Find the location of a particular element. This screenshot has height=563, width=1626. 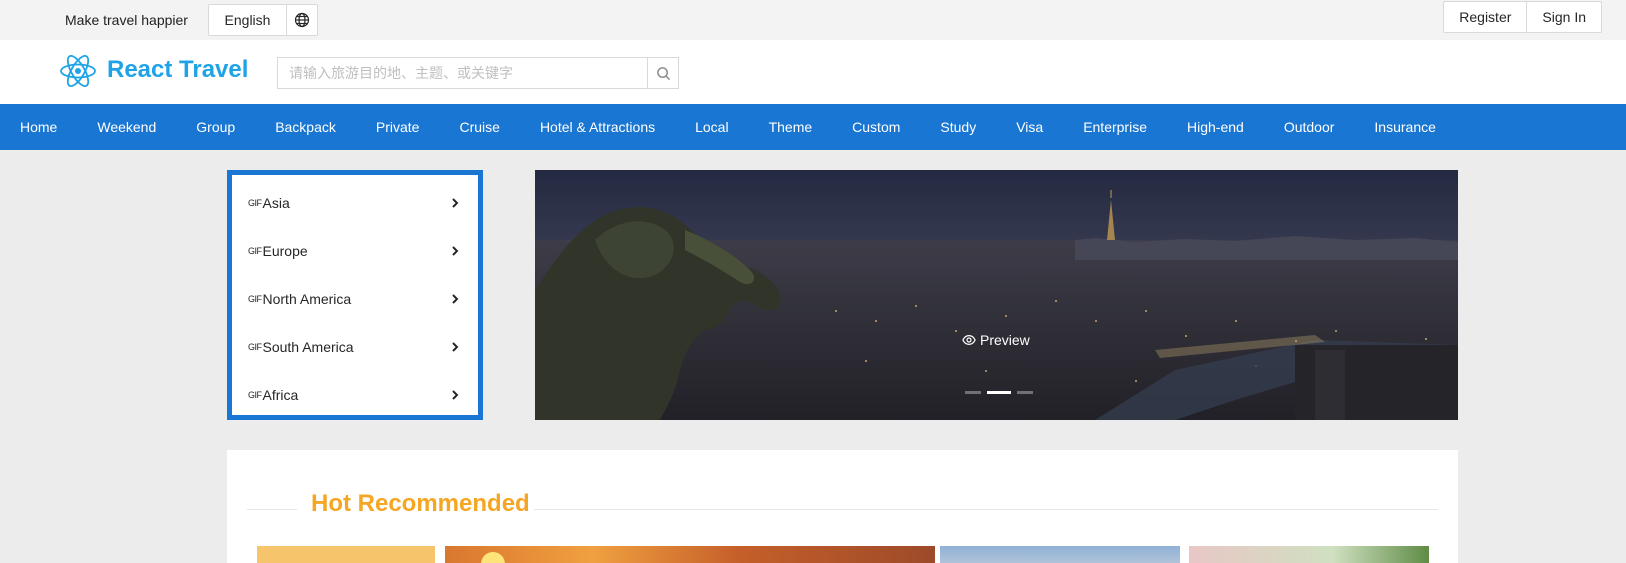

nav-item-theme: Theme is located at coordinates (791, 127).